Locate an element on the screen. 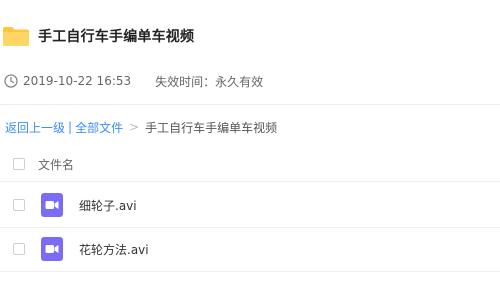 The image size is (500, 285). breadcrumb-current: 手工自行车手编单车视频 is located at coordinates (211, 127).